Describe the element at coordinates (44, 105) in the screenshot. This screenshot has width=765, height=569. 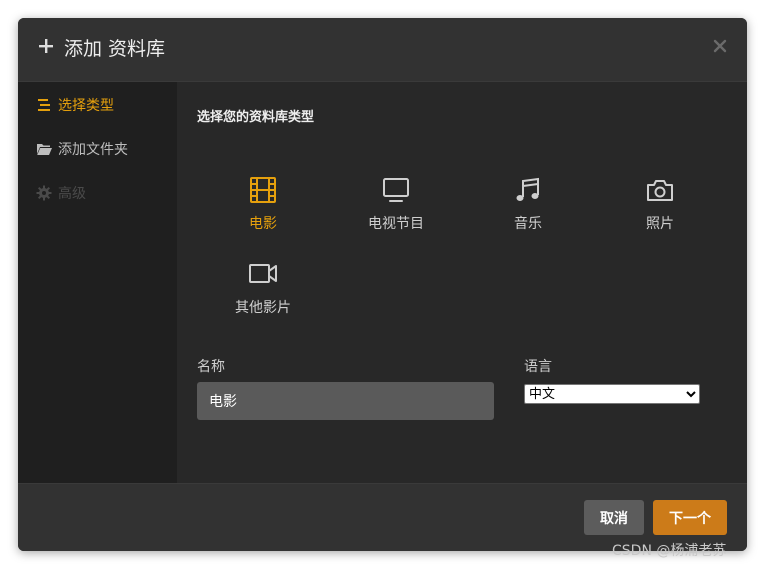
I see `list-icon` at that location.